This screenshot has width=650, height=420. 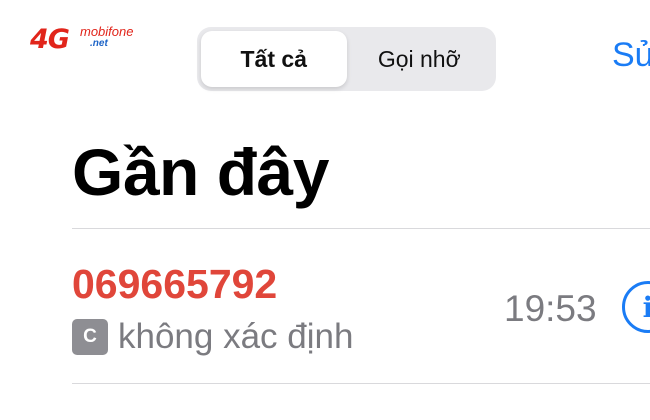 I want to click on call-subtitle: C không xác định, so click(x=212, y=337).